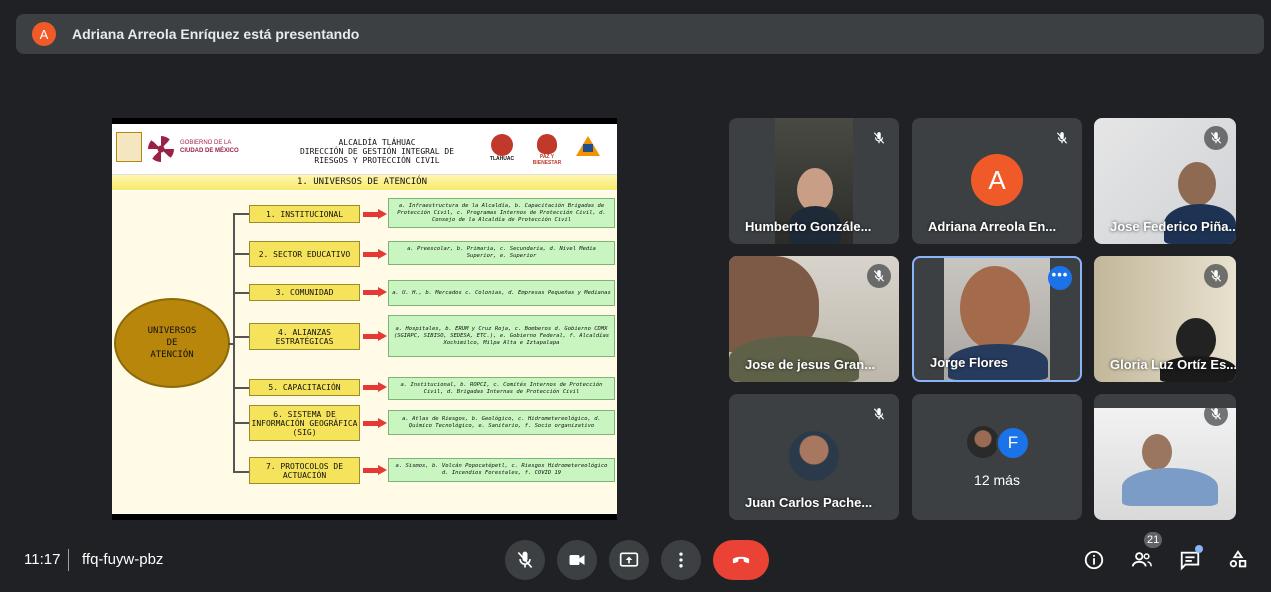 This screenshot has width=1271, height=592. I want to click on participant-tile-speaking: ••• Jorge Flores, so click(997, 319).